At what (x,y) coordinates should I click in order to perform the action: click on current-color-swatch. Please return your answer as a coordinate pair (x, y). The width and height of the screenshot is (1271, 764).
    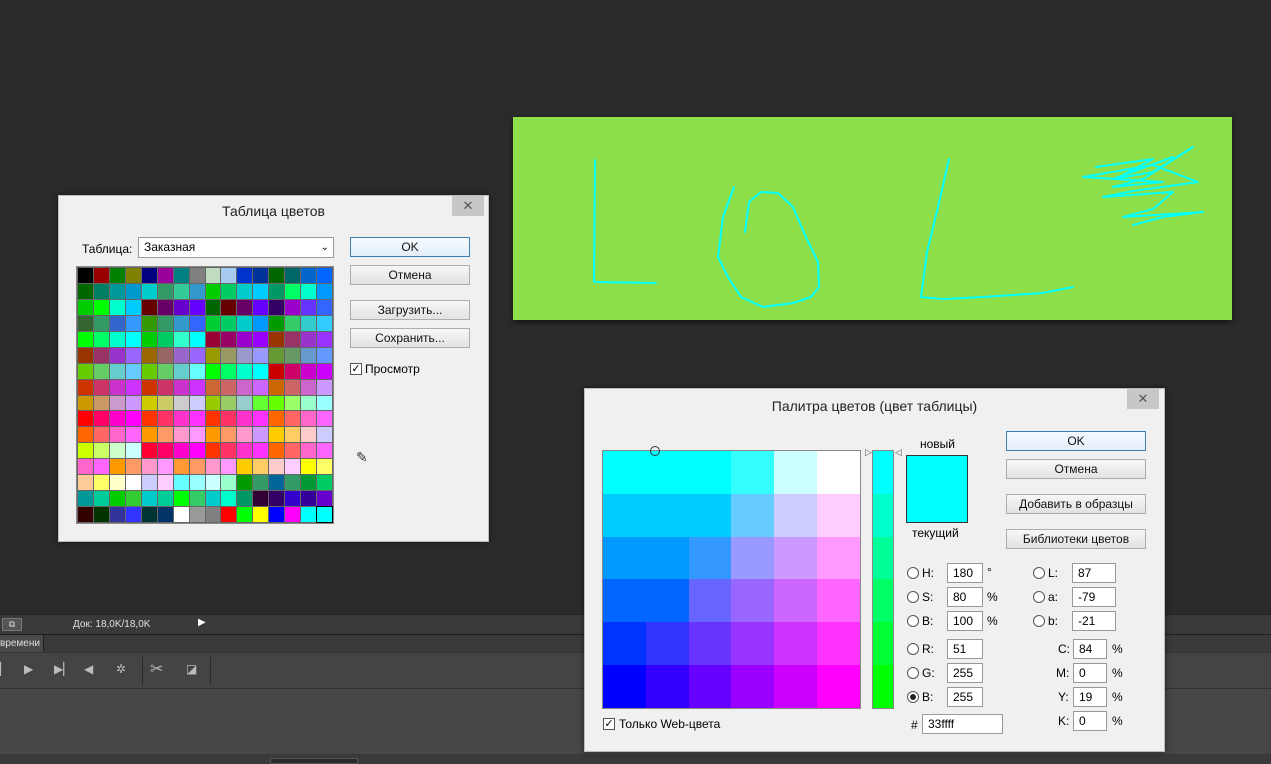
    Looking at the image, I should click on (937, 505).